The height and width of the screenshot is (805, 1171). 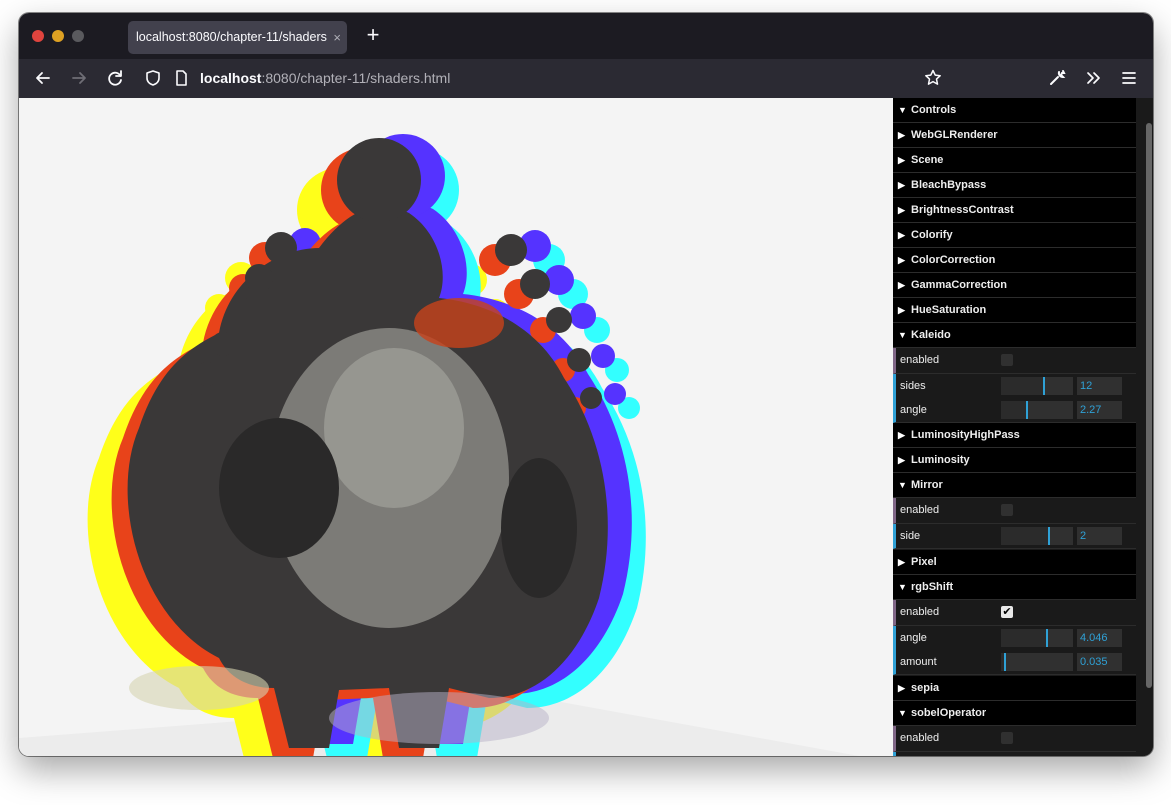 I want to click on sobel-enabled-checkbox, so click(x=1007, y=738).